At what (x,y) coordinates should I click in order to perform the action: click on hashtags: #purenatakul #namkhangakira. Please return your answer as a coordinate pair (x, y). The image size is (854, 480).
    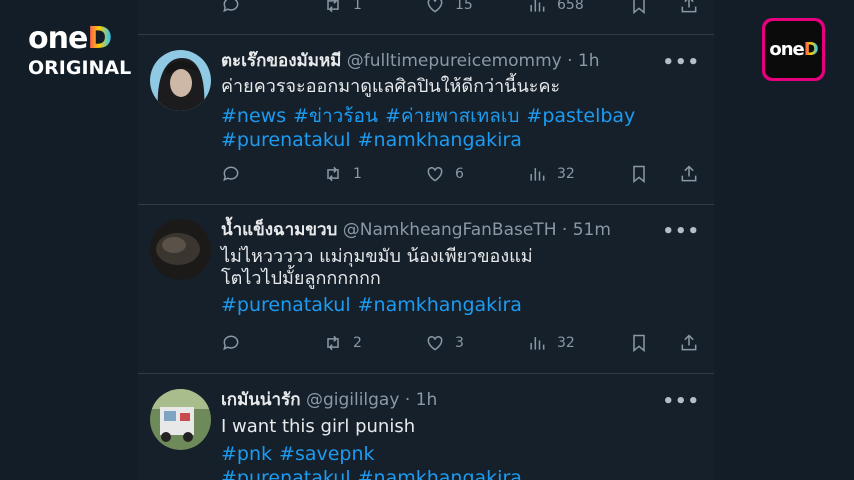
    Looking at the image, I should click on (375, 305).